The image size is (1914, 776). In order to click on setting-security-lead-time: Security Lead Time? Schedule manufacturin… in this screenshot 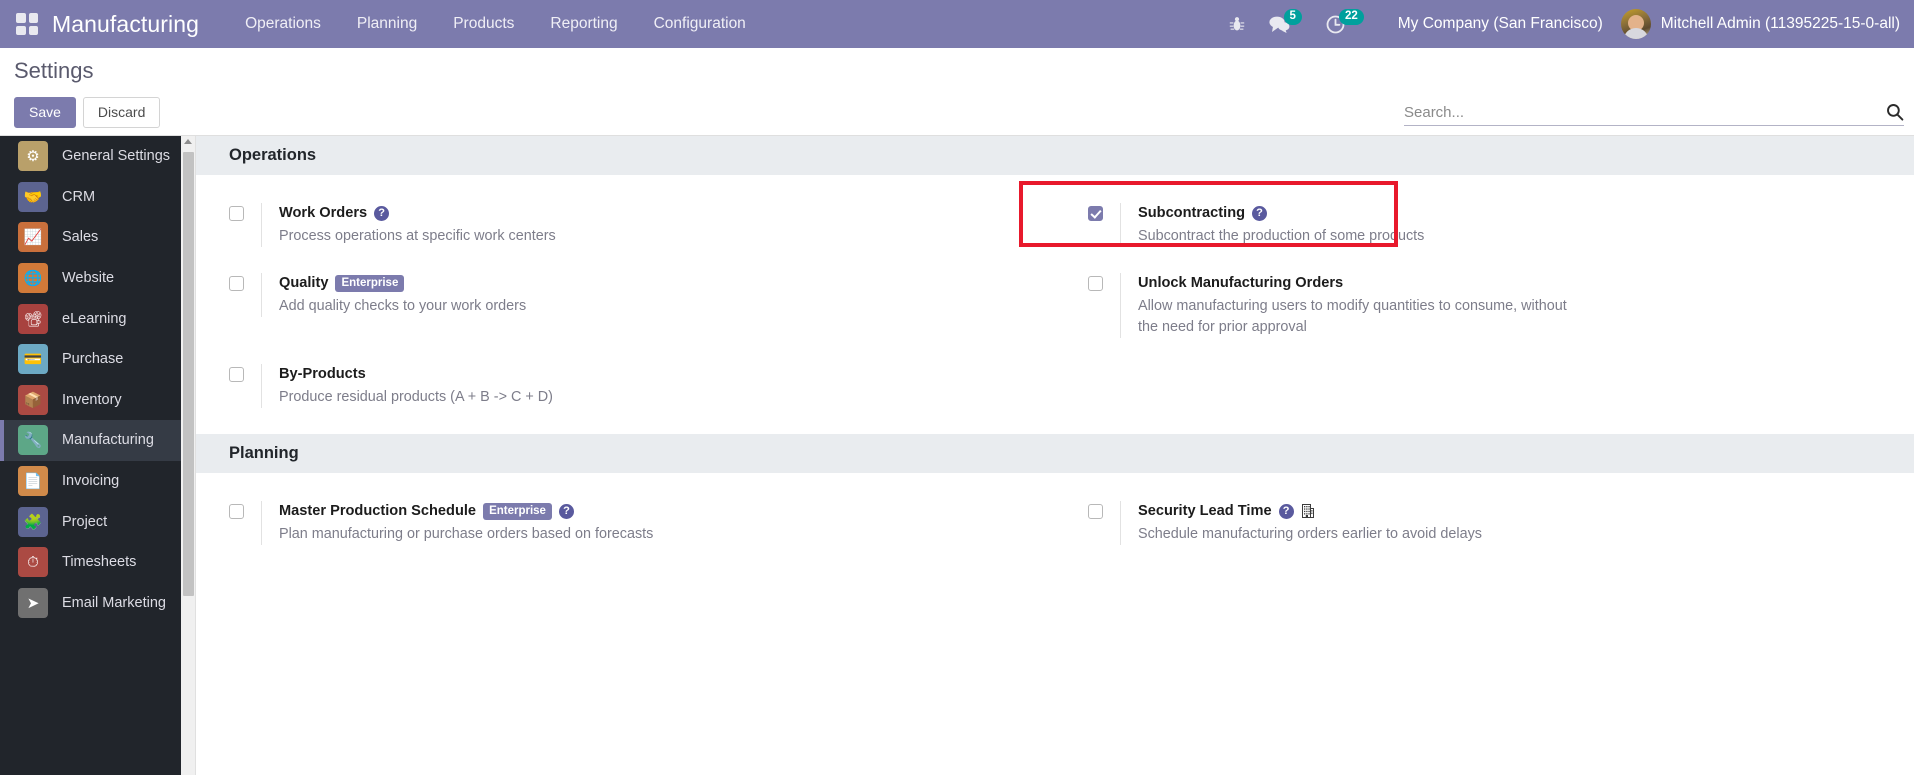, I will do `click(1484, 523)`.